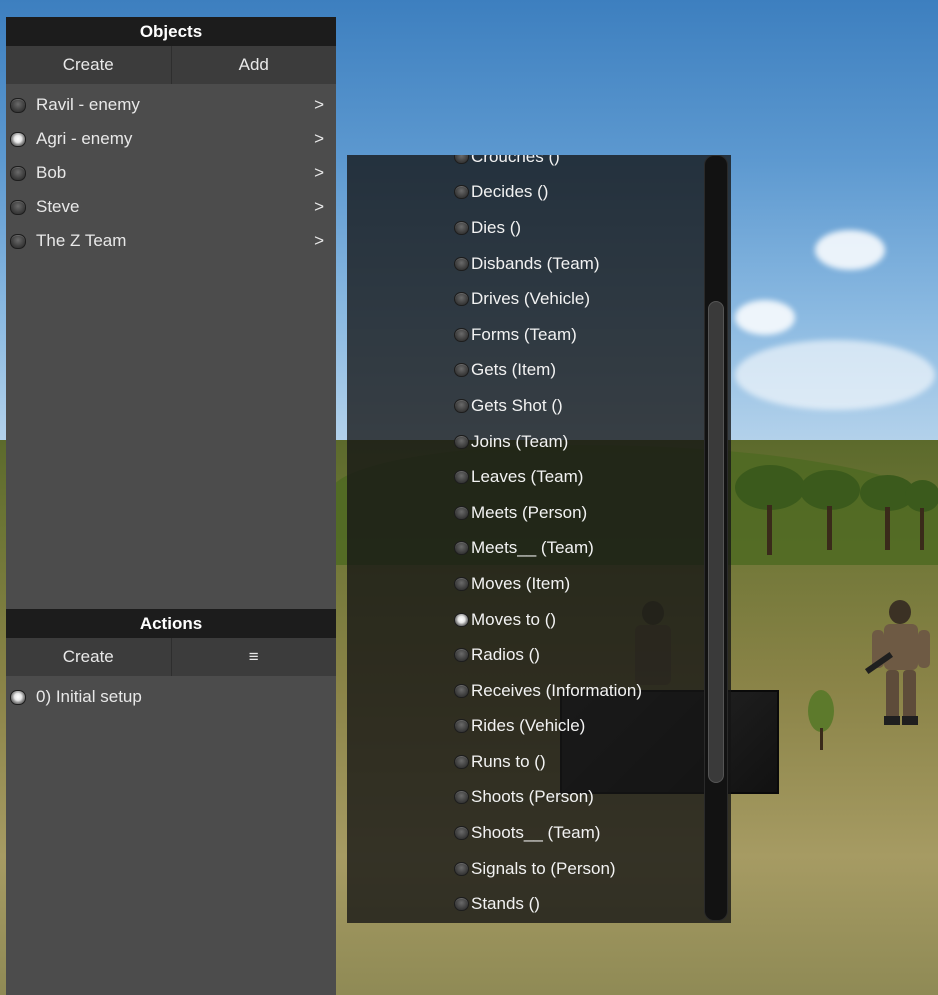 This screenshot has height=995, width=938. Describe the element at coordinates (531, 299) in the screenshot. I see `event-option-label: Drives (Vehicle)` at that location.